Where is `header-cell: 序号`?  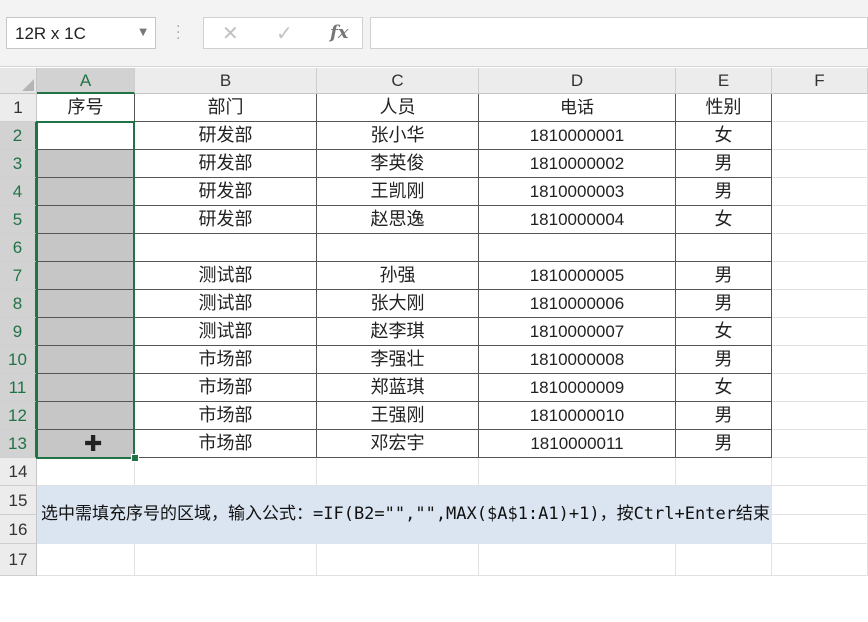 header-cell: 序号 is located at coordinates (86, 108).